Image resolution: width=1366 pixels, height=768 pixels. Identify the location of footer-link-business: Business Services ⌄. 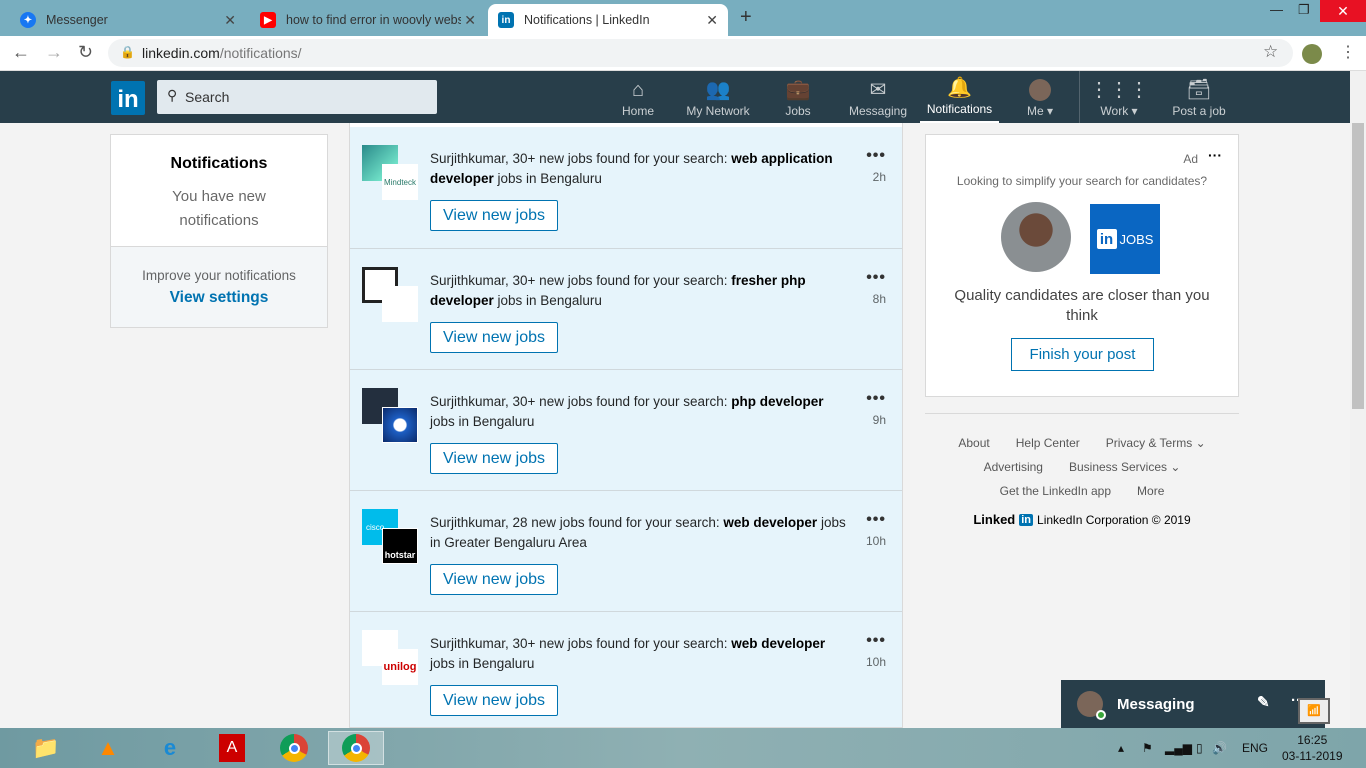
(1124, 467).